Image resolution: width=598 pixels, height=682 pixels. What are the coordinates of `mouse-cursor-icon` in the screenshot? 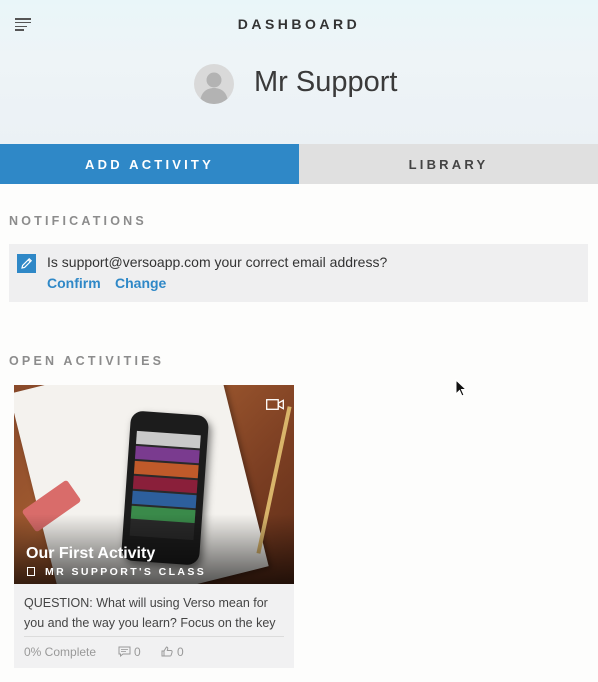 It's located at (461, 388).